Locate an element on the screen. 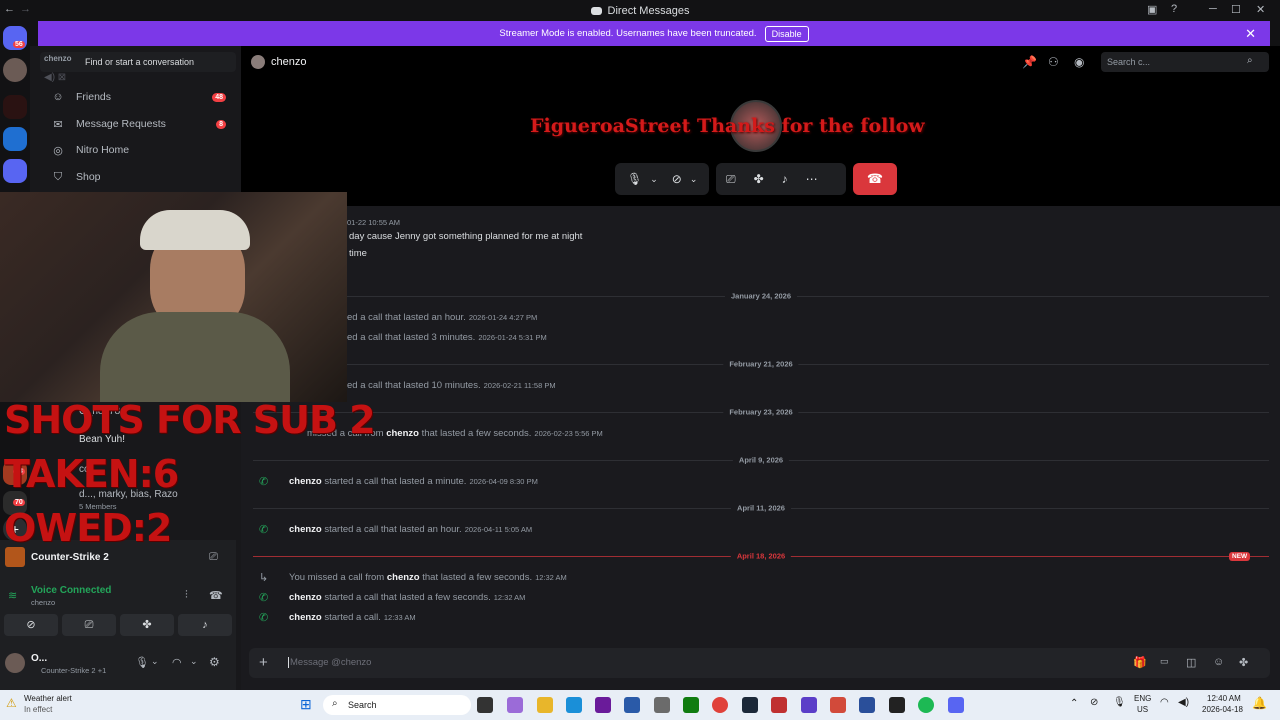 The image size is (1280, 720). start-windows-icon: ⊞ is located at coordinates (306, 704).